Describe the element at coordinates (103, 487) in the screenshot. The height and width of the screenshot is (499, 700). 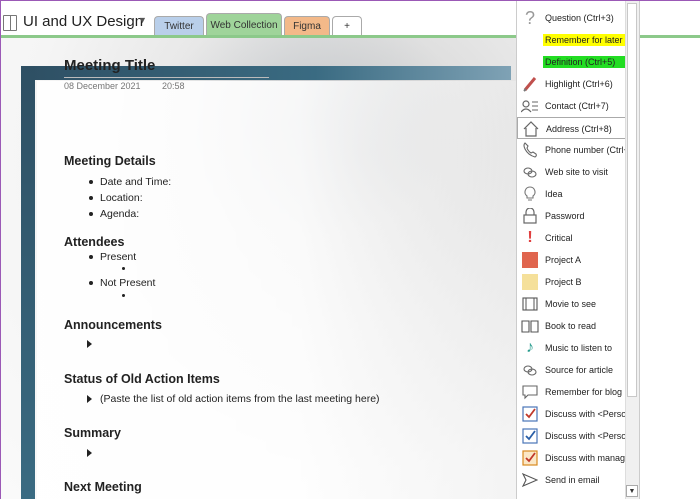
I see `heading-next-meeting: Next Meeting` at that location.